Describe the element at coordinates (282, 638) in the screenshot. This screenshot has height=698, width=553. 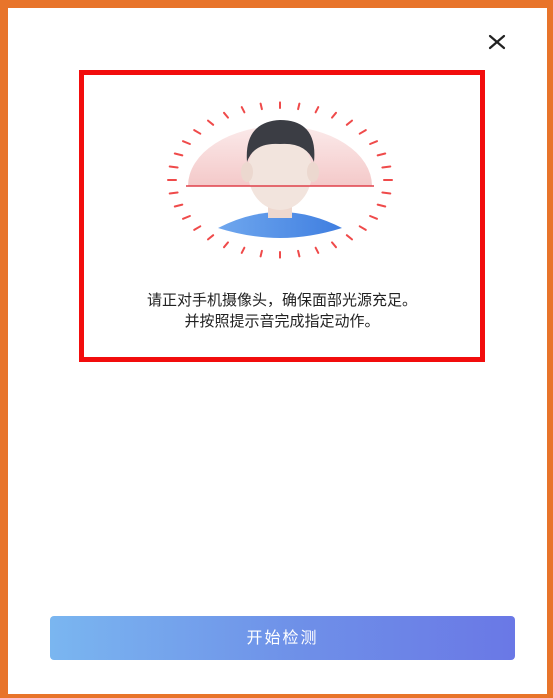
I see `start-detection-button: 开始检测` at that location.